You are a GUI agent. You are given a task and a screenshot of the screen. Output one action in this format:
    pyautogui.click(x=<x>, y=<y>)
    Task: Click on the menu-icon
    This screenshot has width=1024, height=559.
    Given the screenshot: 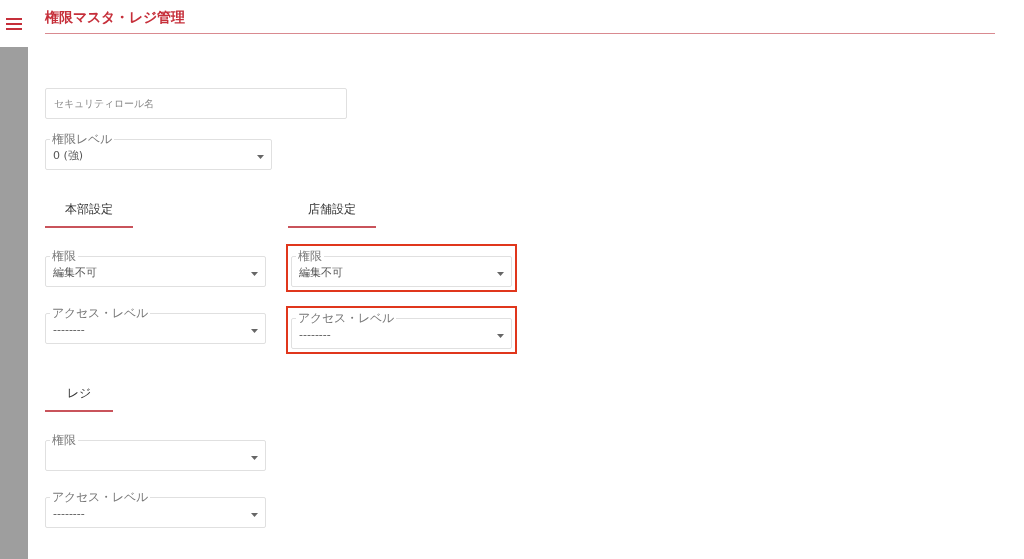 What is the action you would take?
    pyautogui.click(x=14, y=23)
    